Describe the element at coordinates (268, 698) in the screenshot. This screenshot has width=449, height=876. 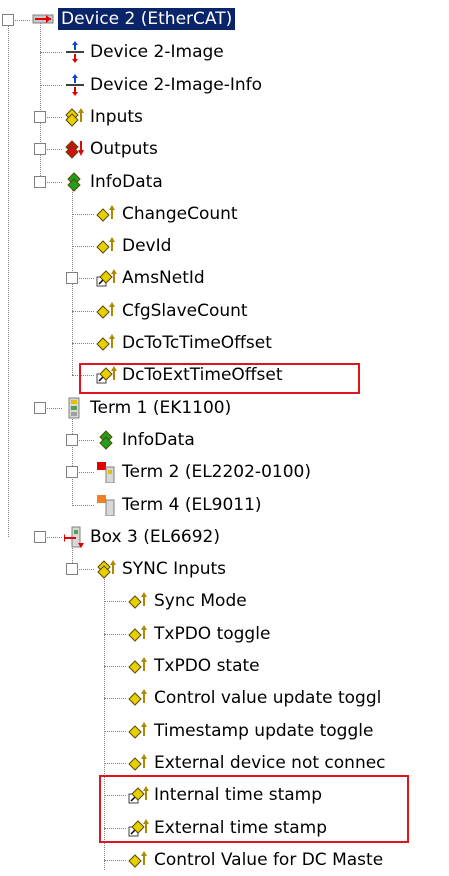
I see `tree-node-label: Control value update toggl` at that location.